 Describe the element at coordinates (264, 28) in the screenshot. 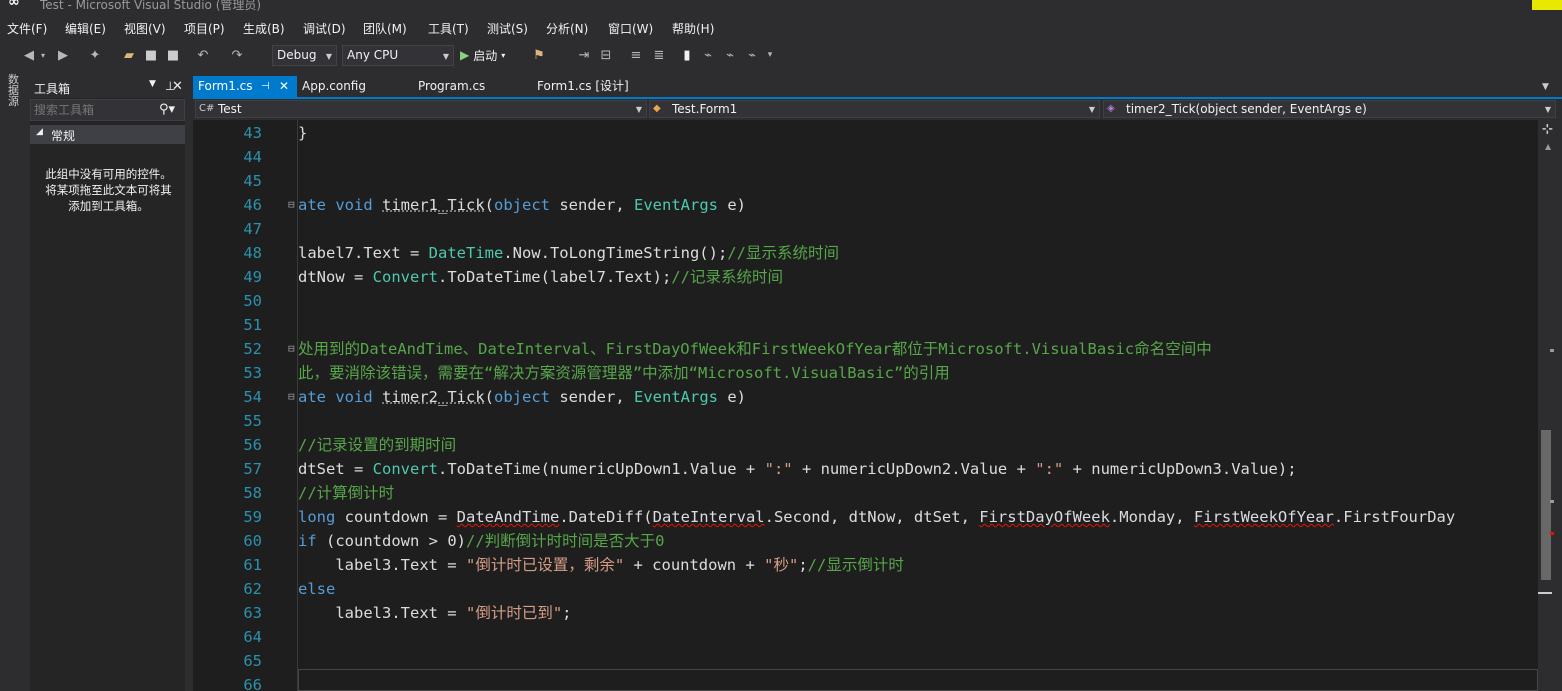

I see `menu-build: 生成(B)` at that location.